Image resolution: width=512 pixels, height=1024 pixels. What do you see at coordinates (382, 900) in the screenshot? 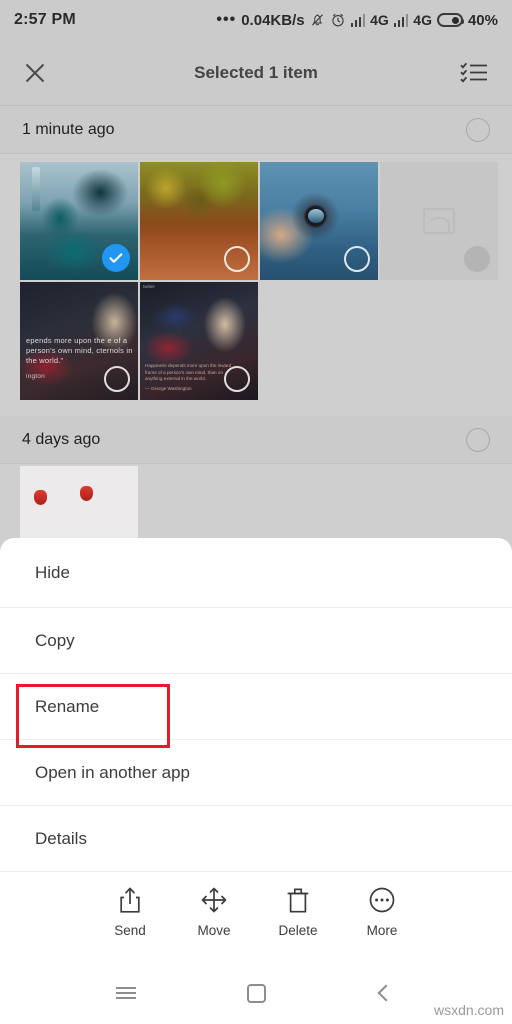
I see `more-icon` at bounding box center [382, 900].